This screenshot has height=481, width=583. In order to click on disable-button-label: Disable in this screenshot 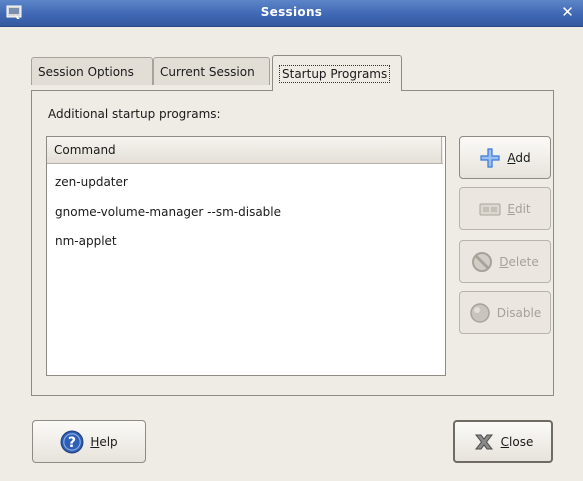, I will do `click(519, 312)`.